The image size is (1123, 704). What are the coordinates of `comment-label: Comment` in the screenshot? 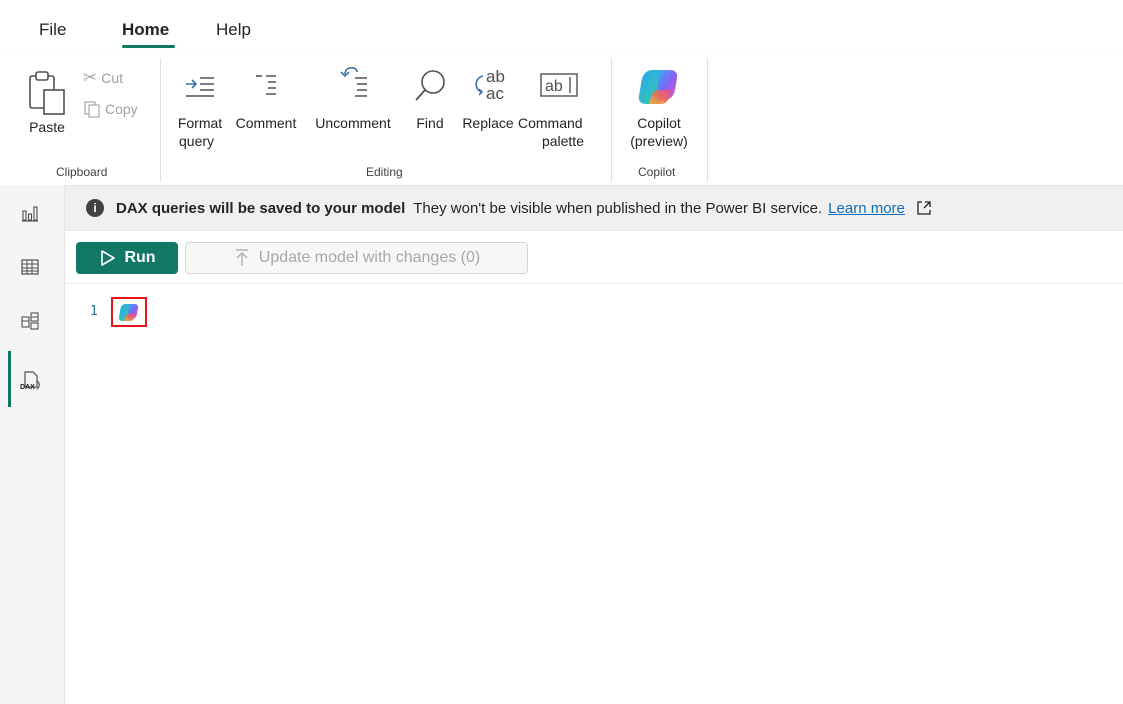 It's located at (266, 123).